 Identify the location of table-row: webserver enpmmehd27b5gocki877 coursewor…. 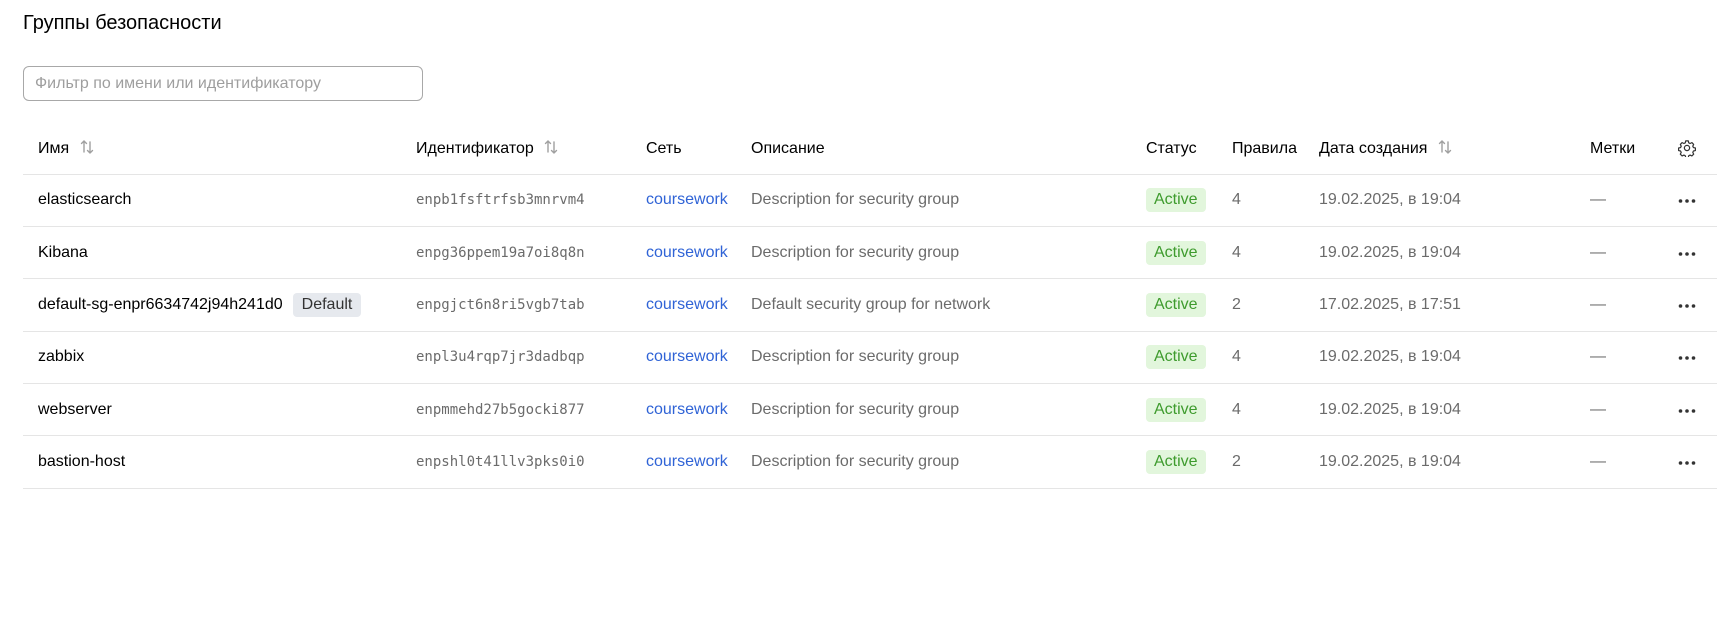
(870, 410).